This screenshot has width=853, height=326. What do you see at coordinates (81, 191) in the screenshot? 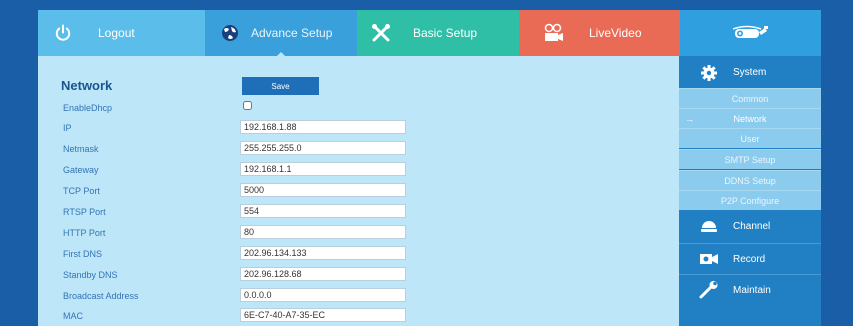
I see `tcp-port-label: TCP Port` at bounding box center [81, 191].